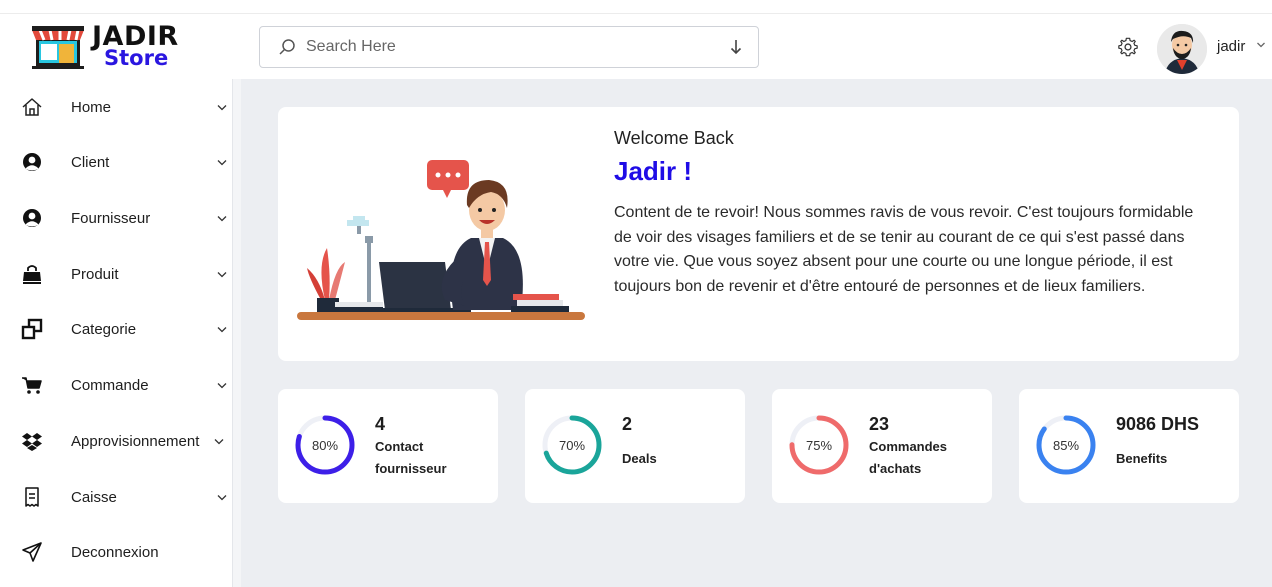 The image size is (1272, 587). Describe the element at coordinates (32, 442) in the screenshot. I see `dropbox-icon` at that location.